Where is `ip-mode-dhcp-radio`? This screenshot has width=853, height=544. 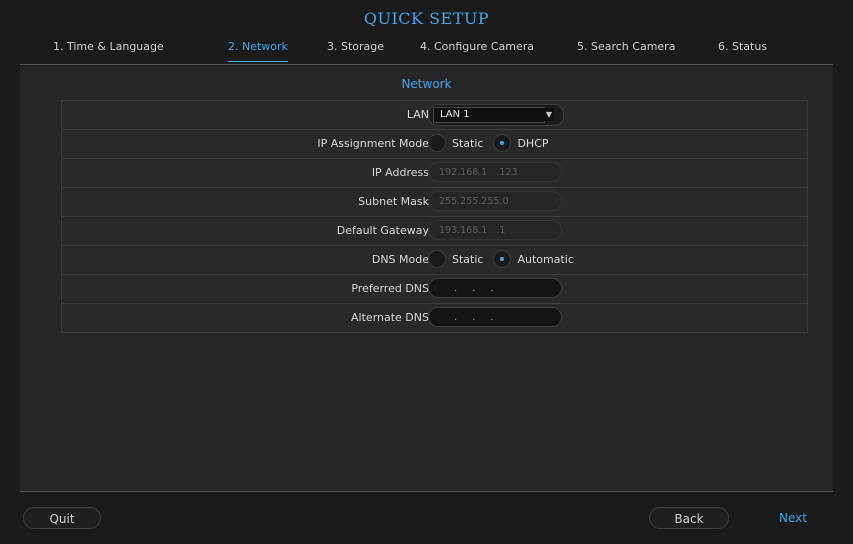
ip-mode-dhcp-radio is located at coordinates (502, 143).